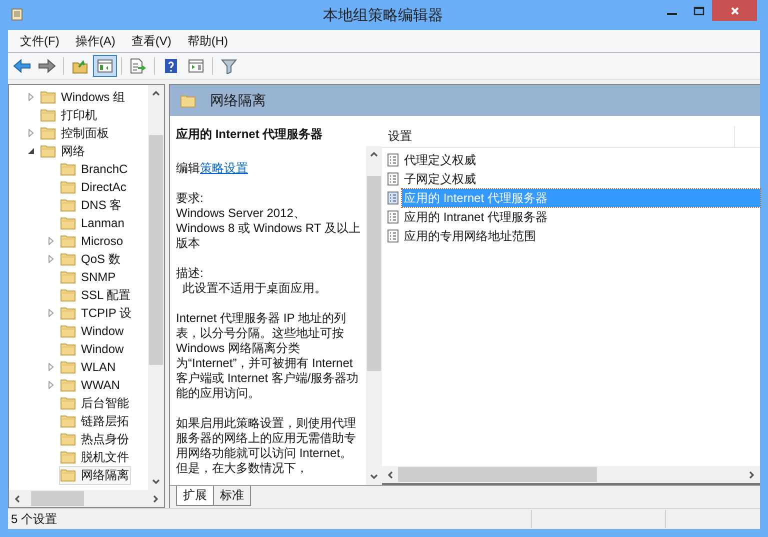 The height and width of the screenshot is (537, 768). I want to click on tree-item: 脱机文件, so click(95, 457).